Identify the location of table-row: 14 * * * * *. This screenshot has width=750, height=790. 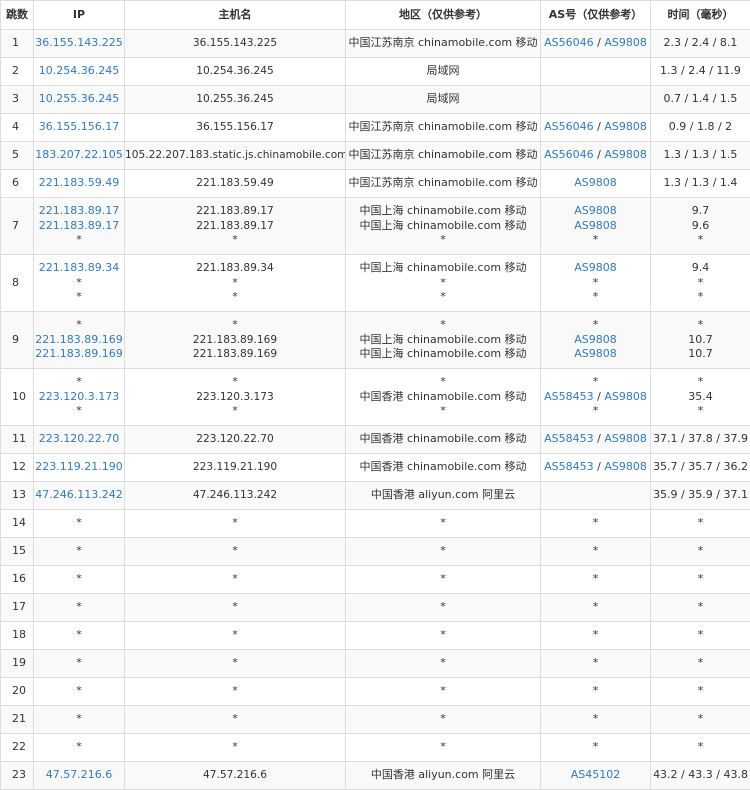
(375, 523).